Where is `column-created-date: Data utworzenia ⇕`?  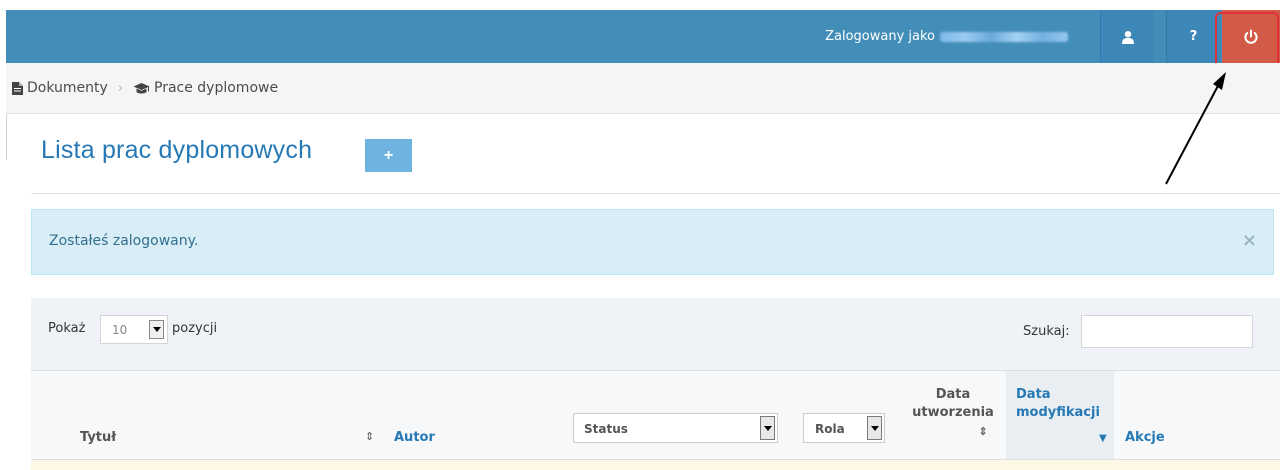
column-created-date: Data utworzenia ⇕ is located at coordinates (953, 413).